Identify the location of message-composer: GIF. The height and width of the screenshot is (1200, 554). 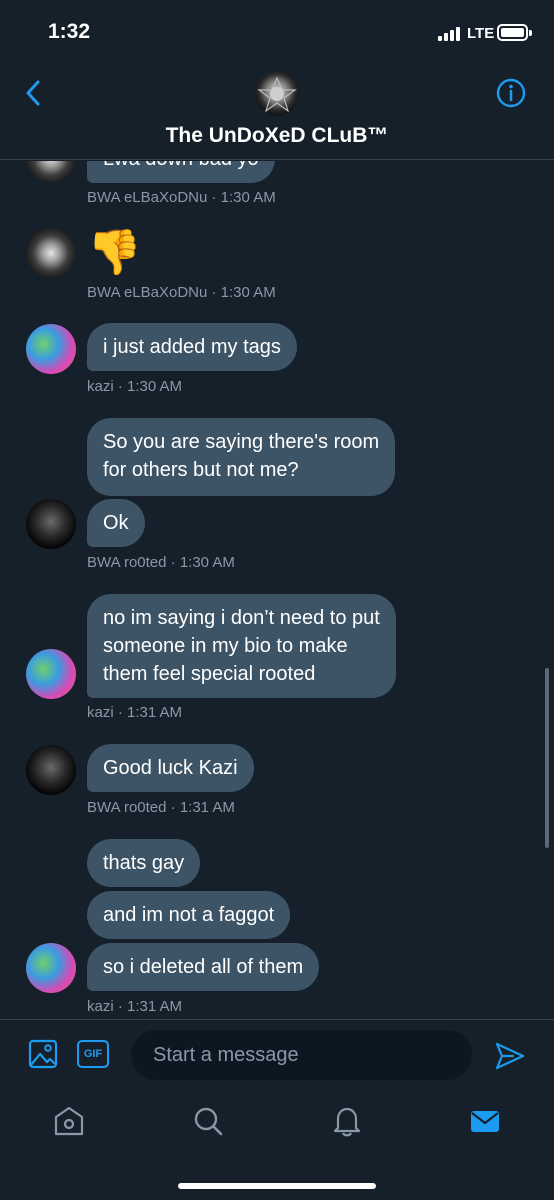
(277, 1055).